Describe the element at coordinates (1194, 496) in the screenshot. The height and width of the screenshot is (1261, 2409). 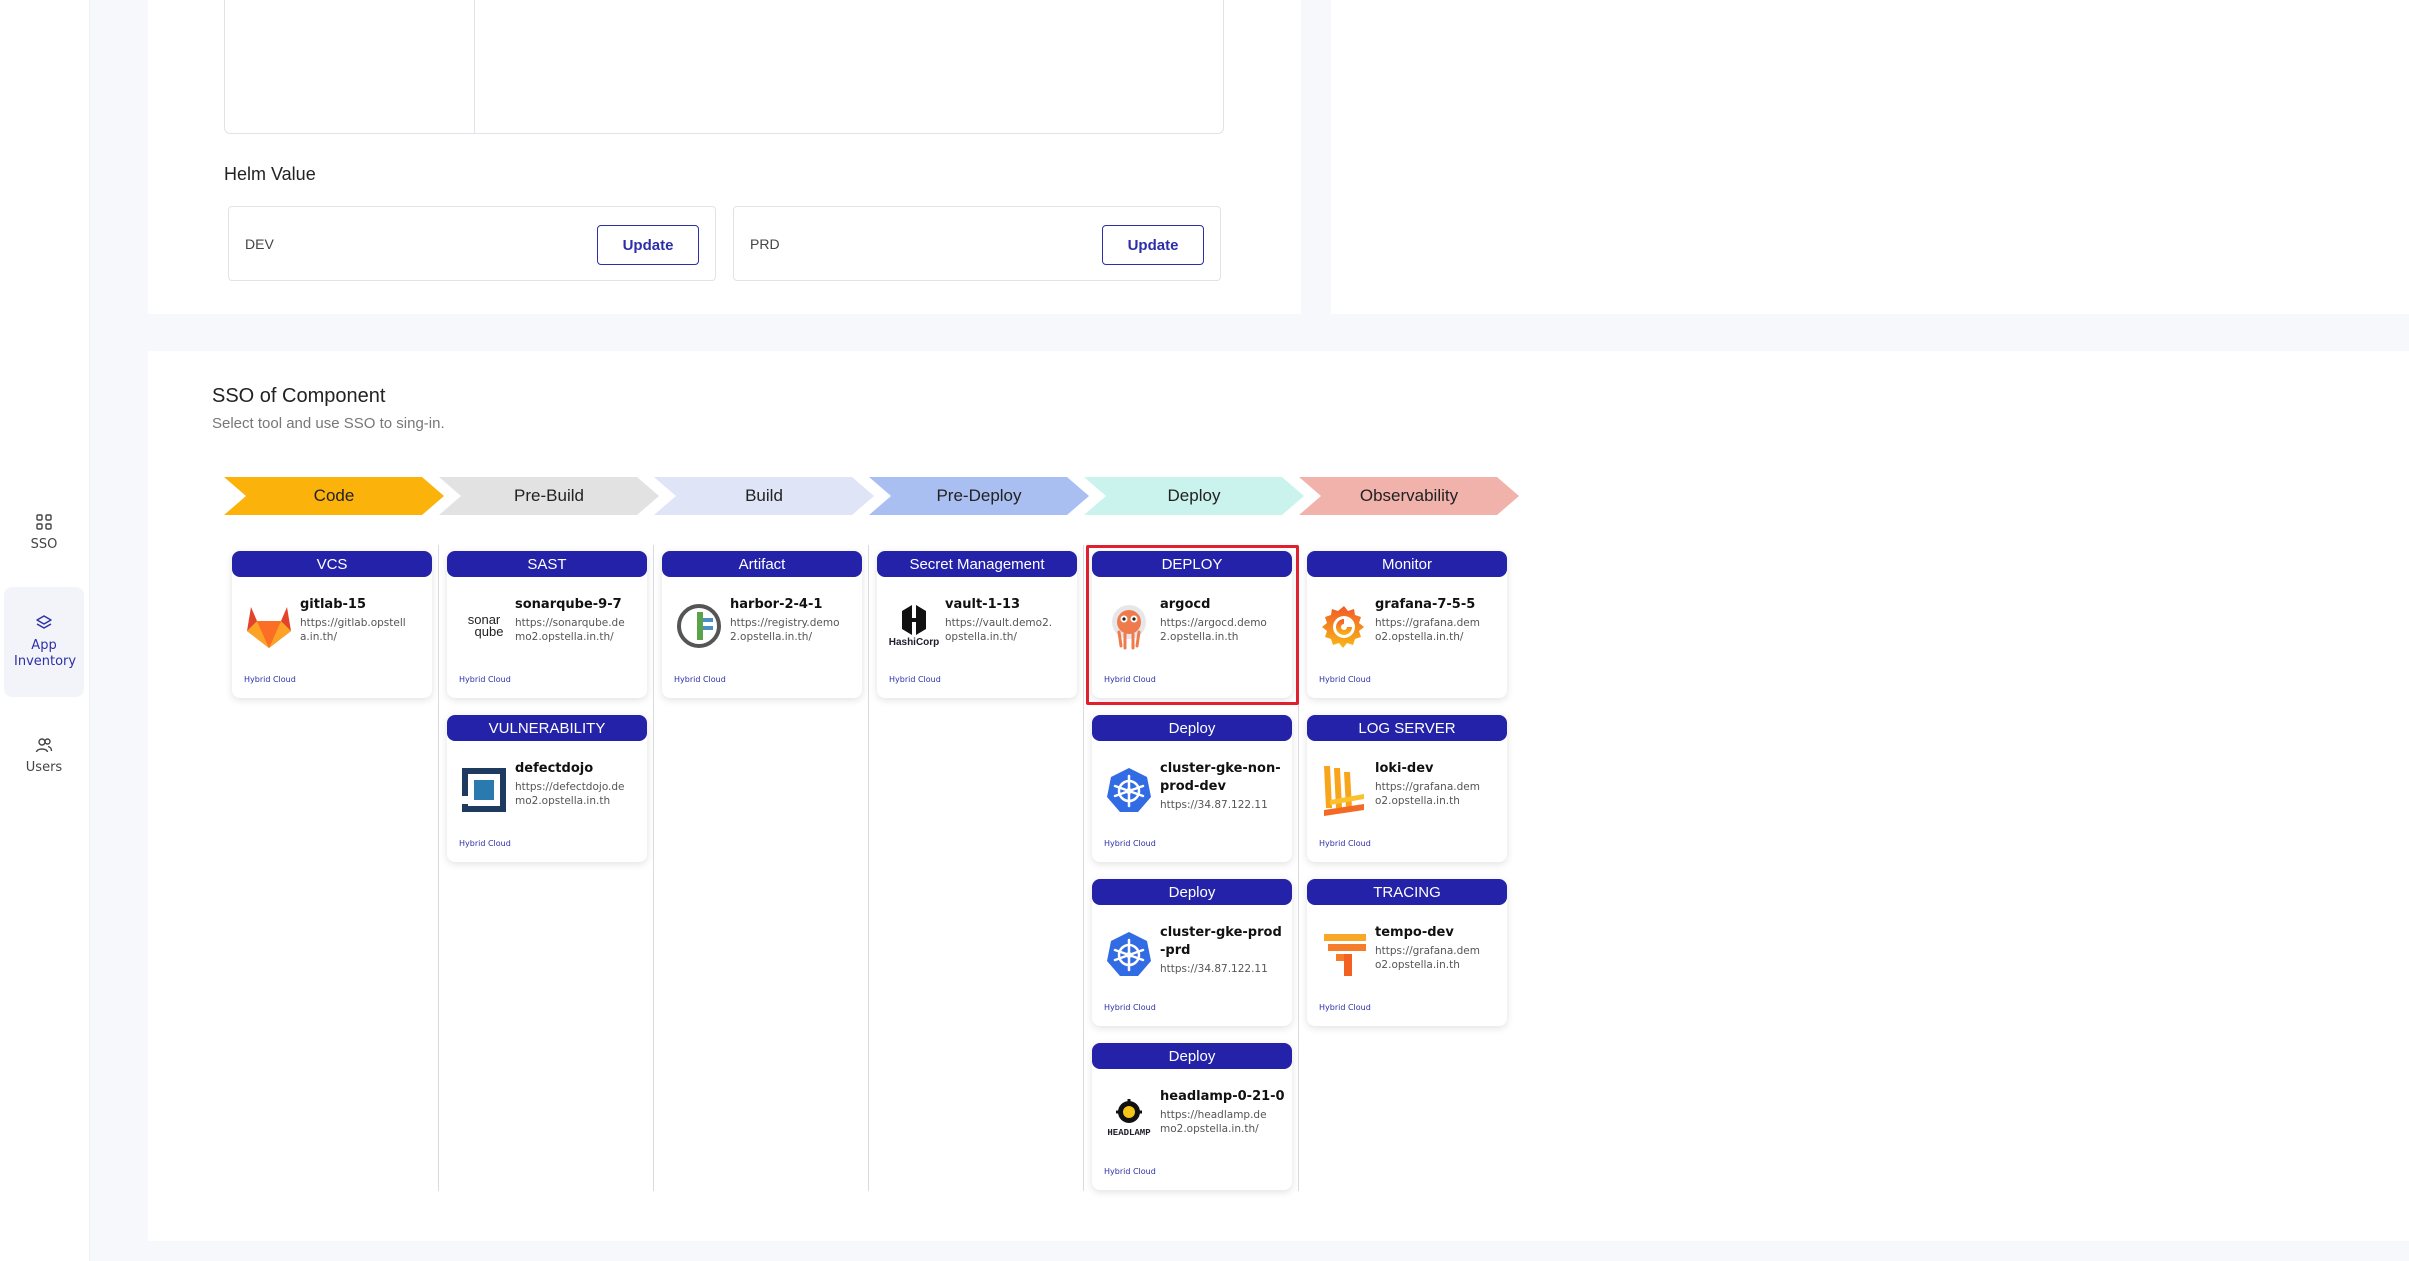
I see `stage-deploy: Deploy` at that location.